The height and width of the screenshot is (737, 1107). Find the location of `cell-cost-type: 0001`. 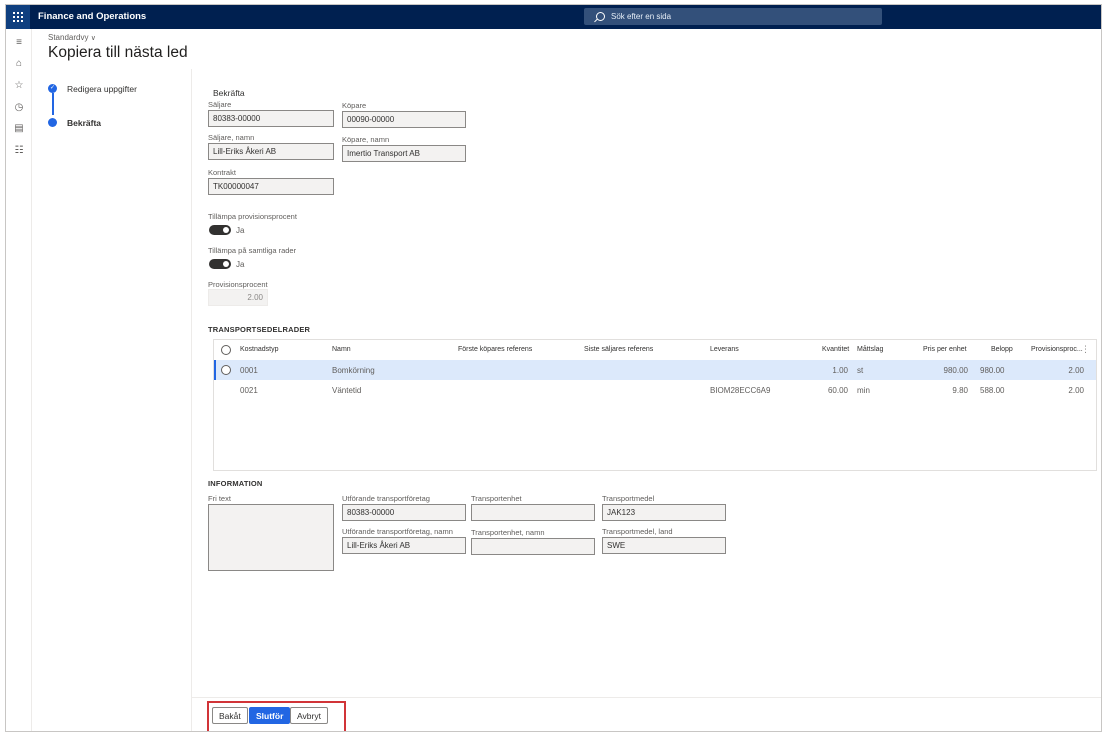

cell-cost-type: 0001 is located at coordinates (249, 370).